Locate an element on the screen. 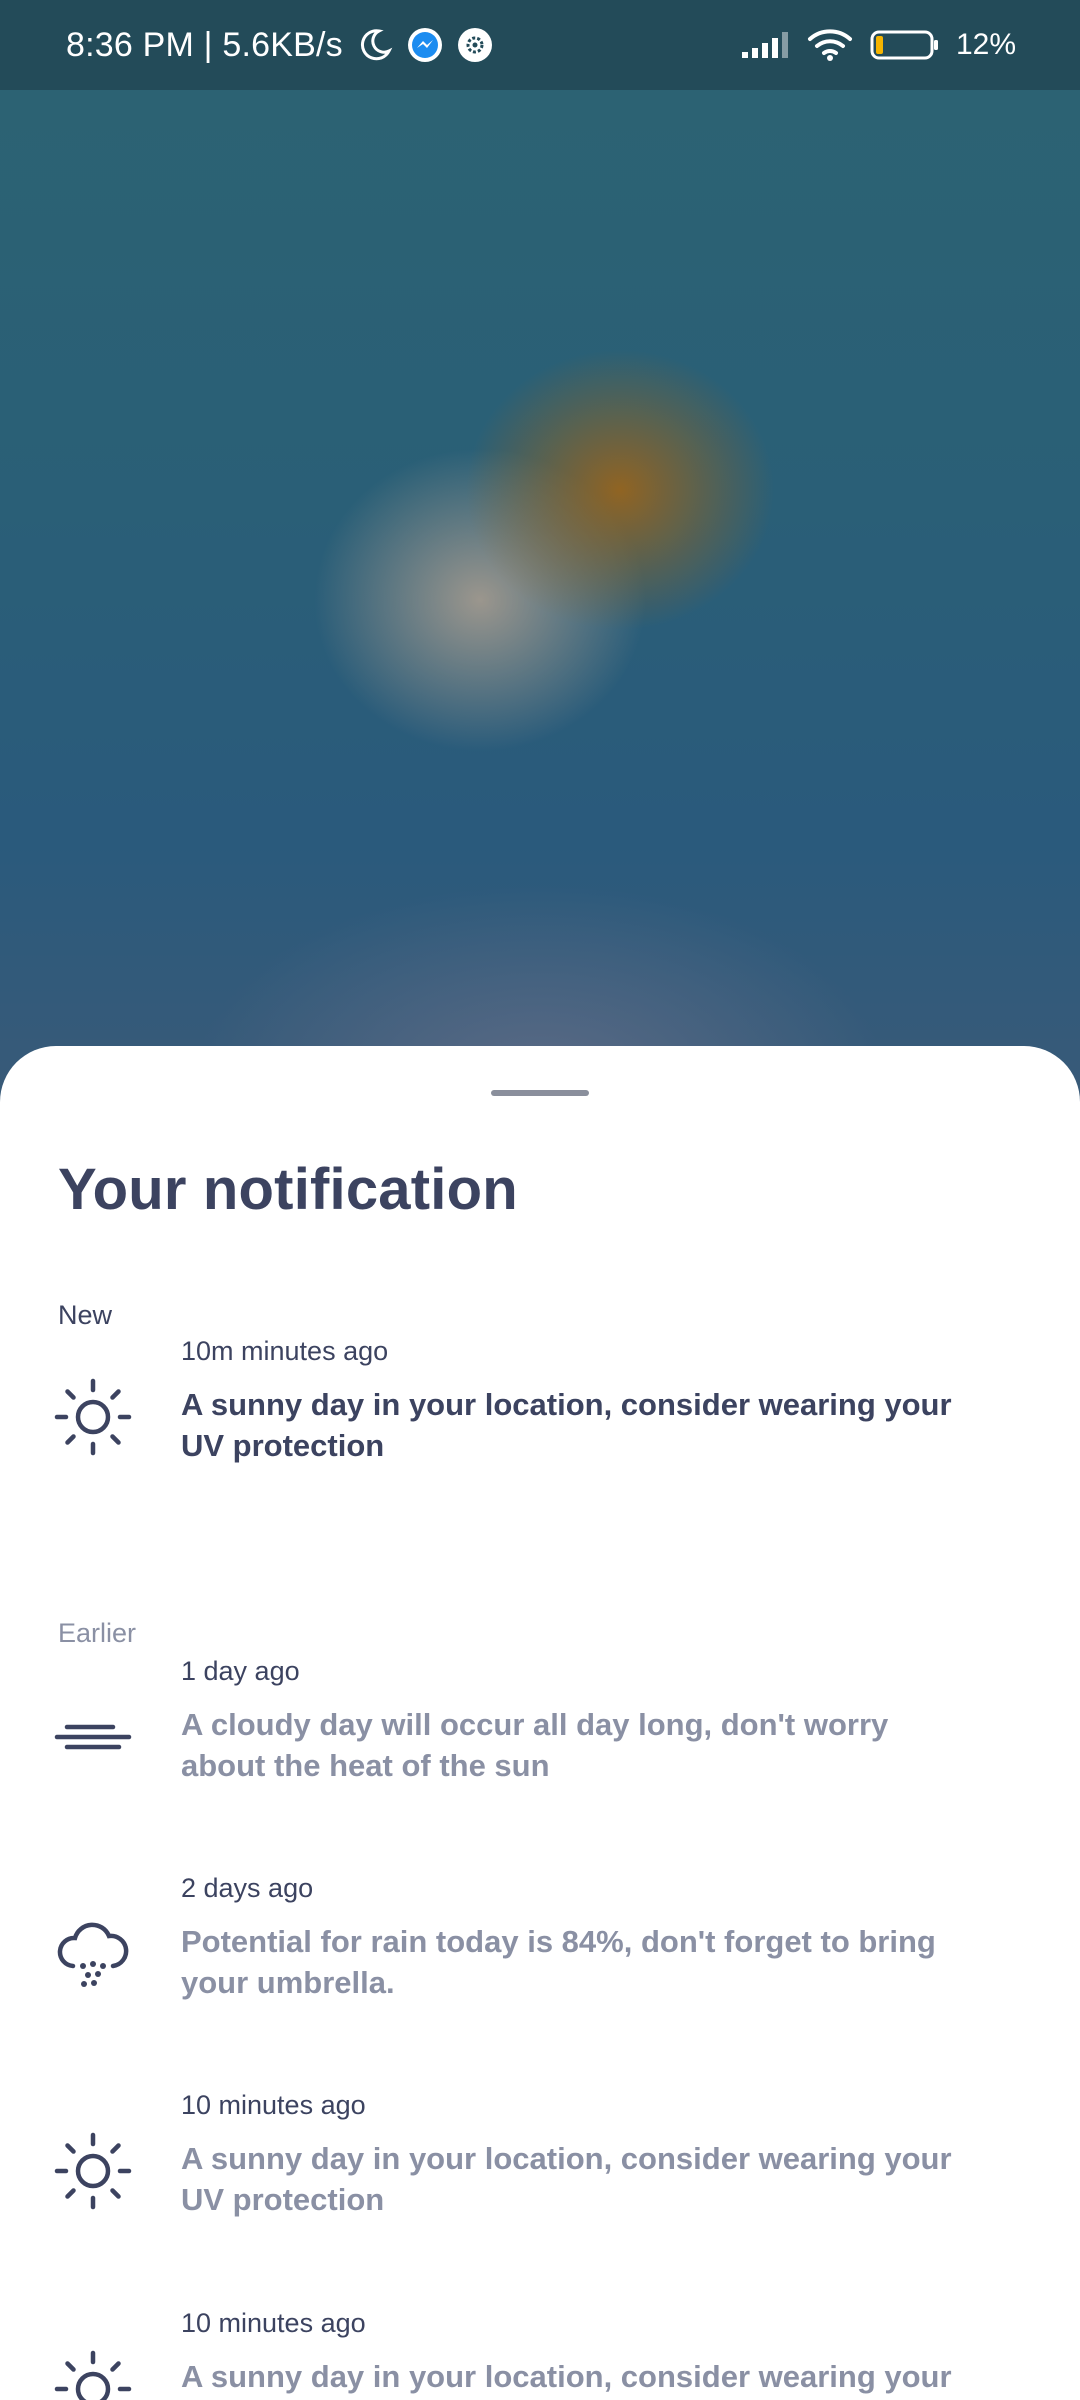  status-bar-left: 8:36 PM | 5.6KB/s is located at coordinates (279, 45).